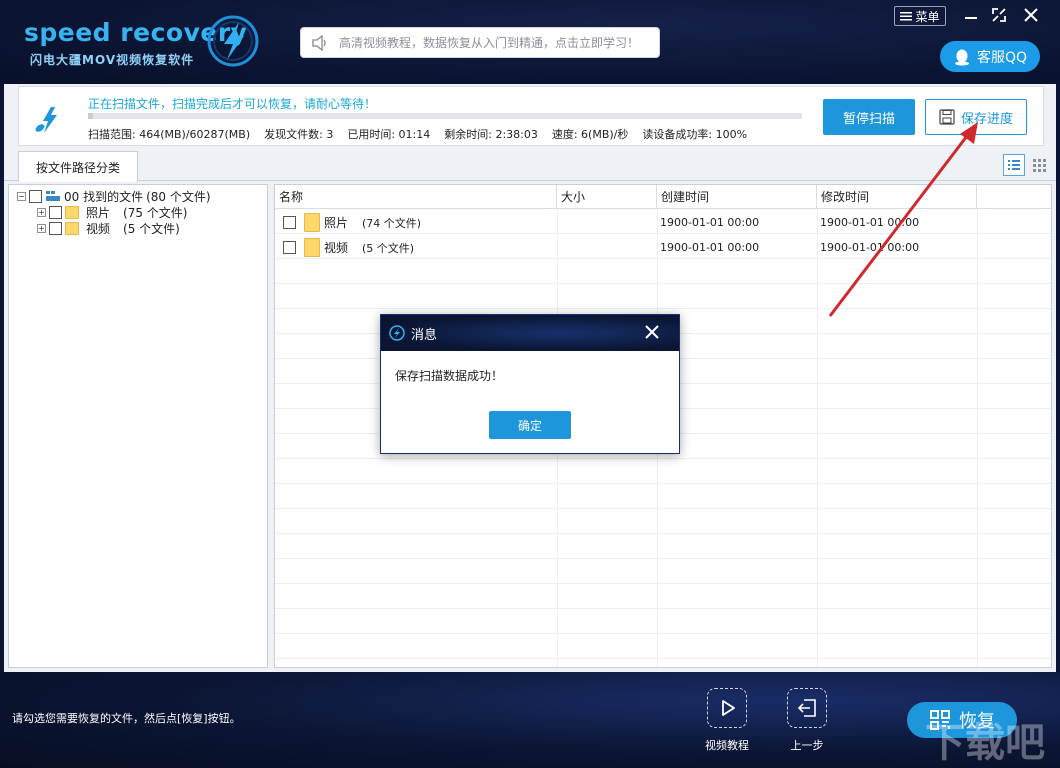  What do you see at coordinates (151, 228) in the screenshot?
I see `tree-item-count: (5 个文件)` at bounding box center [151, 228].